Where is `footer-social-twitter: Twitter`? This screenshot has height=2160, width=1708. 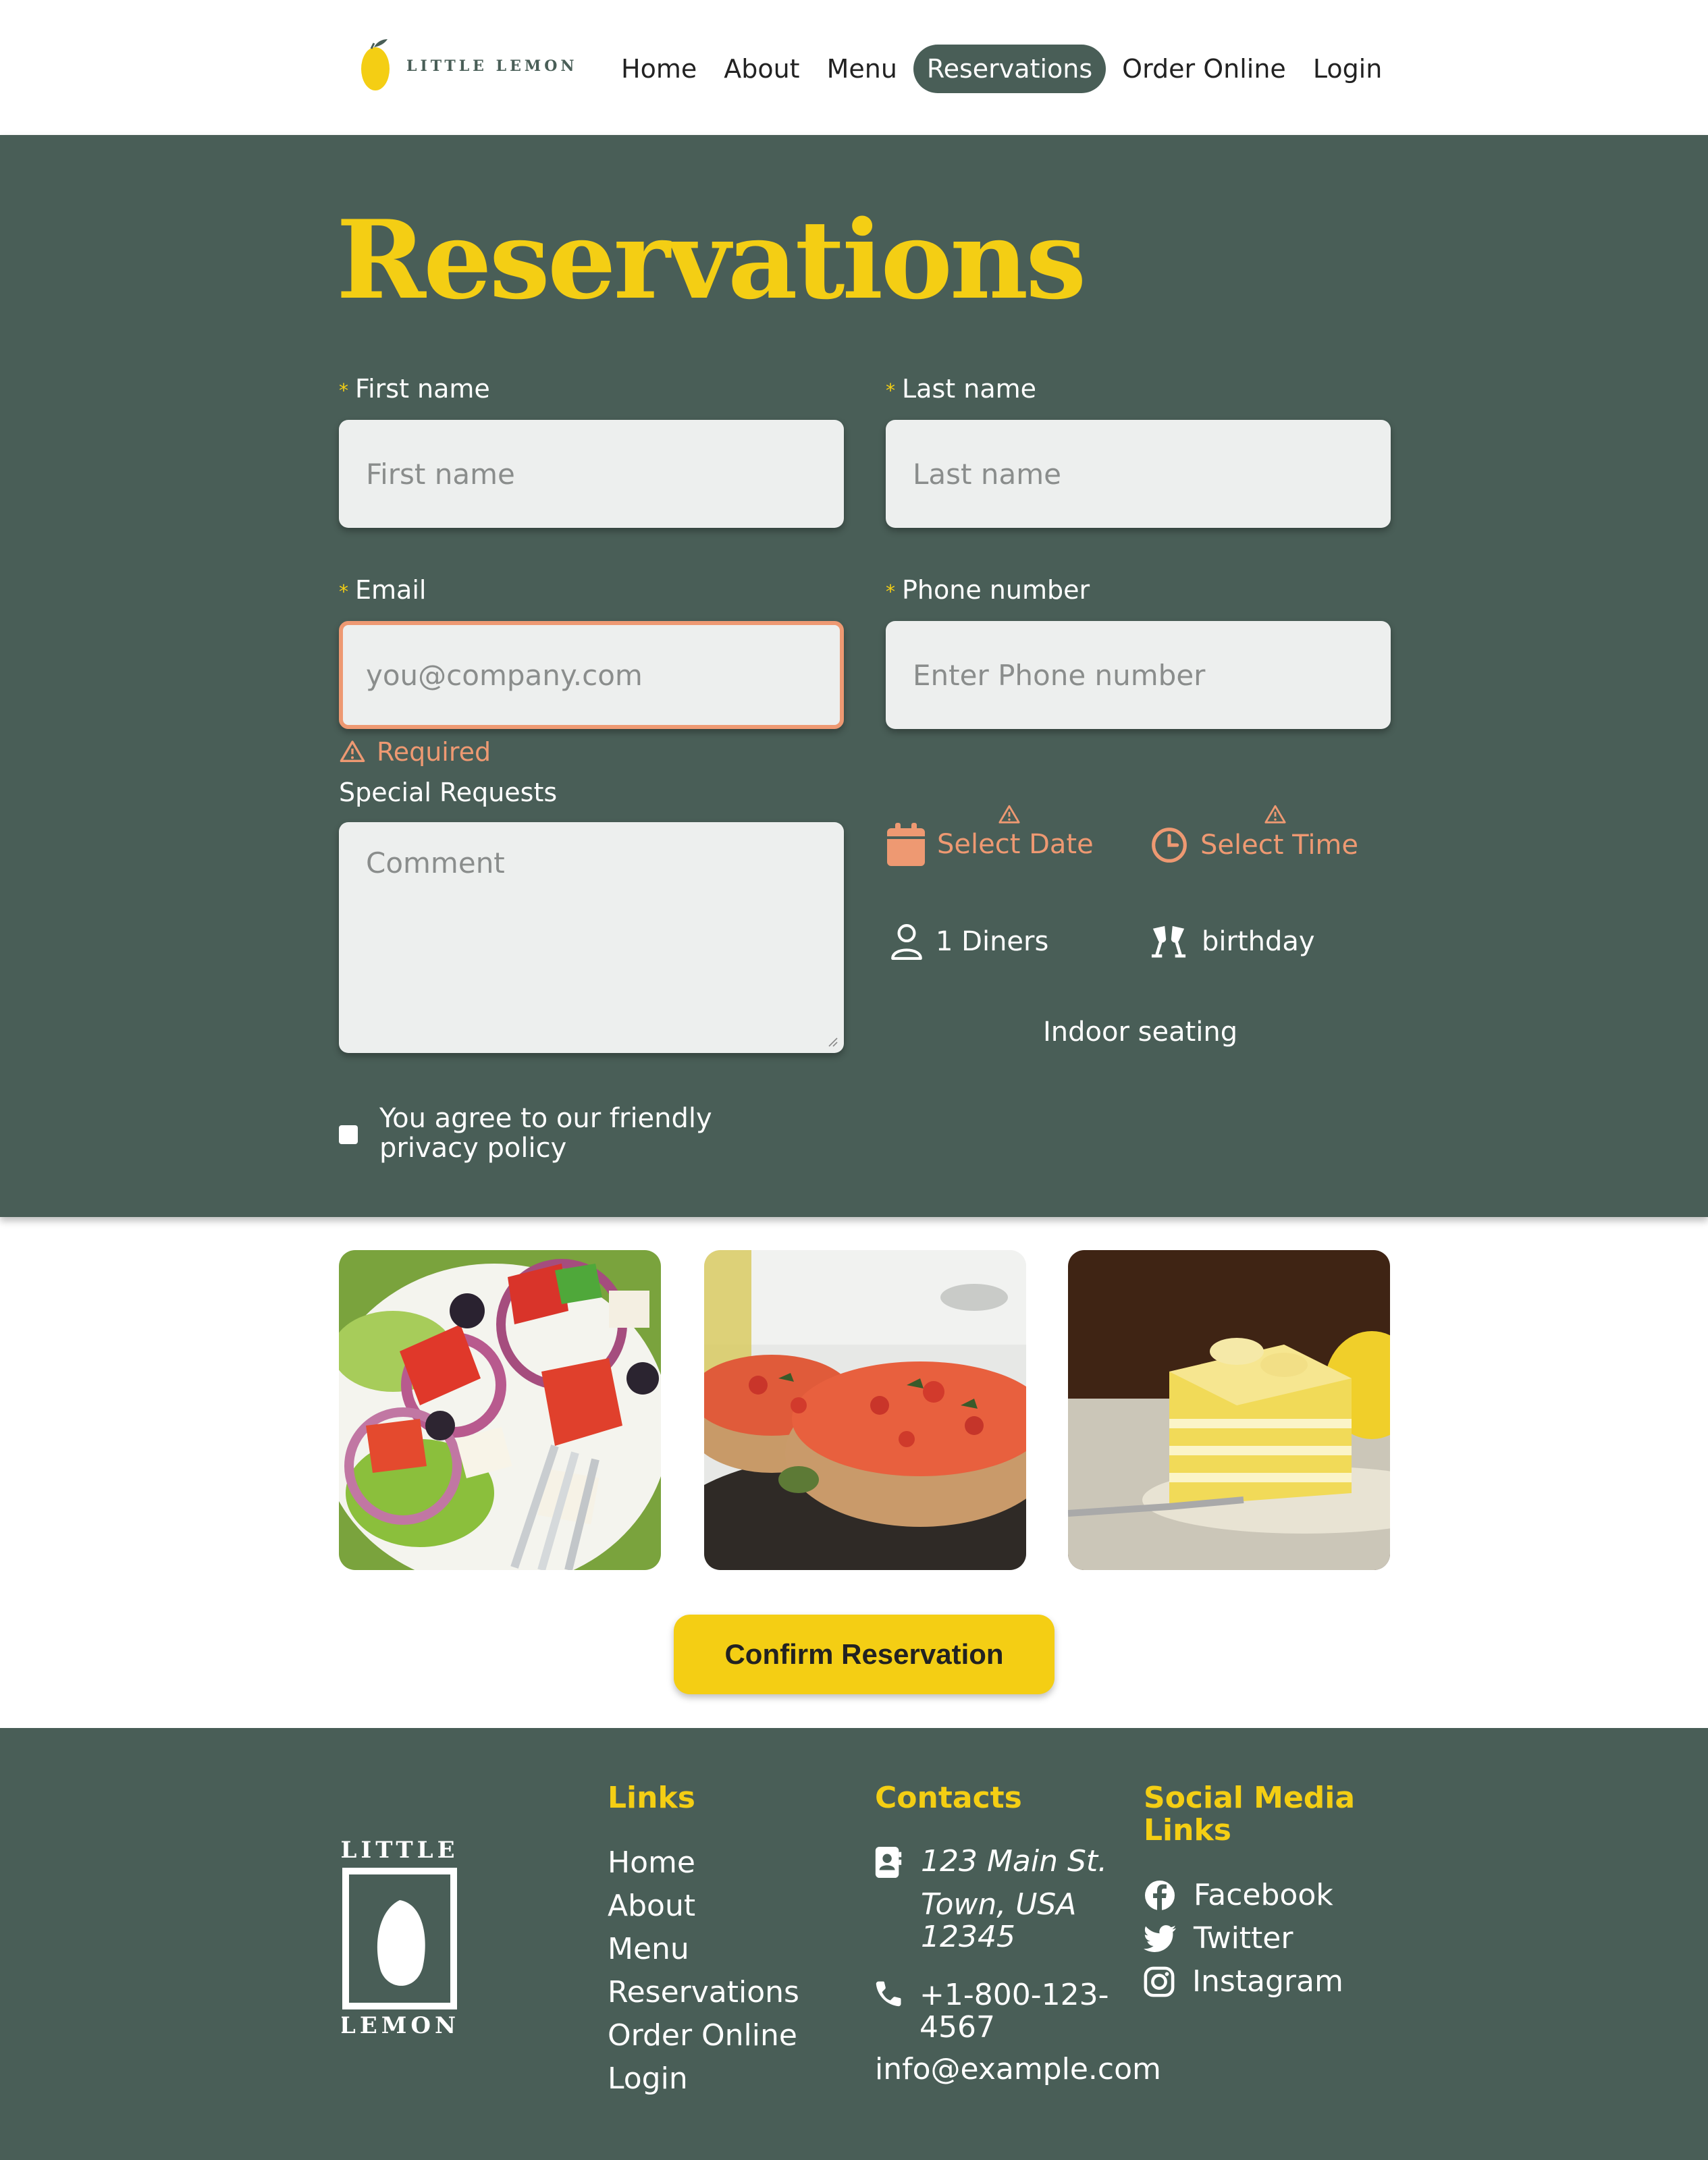
footer-social-twitter: Twitter is located at coordinates (1218, 1938).